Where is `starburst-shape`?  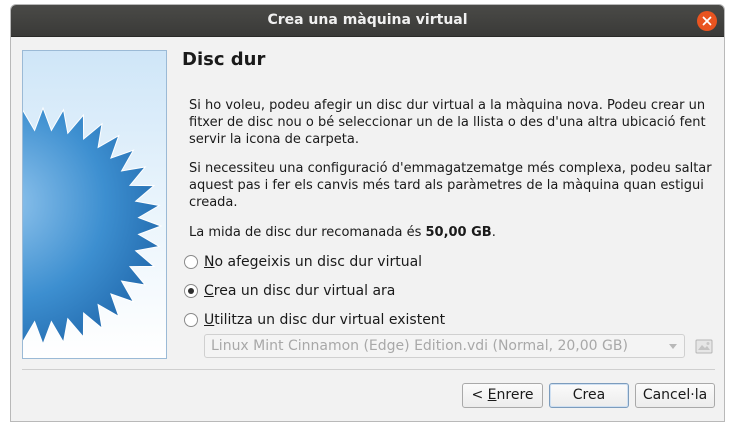
starburst-shape is located at coordinates (93, 226).